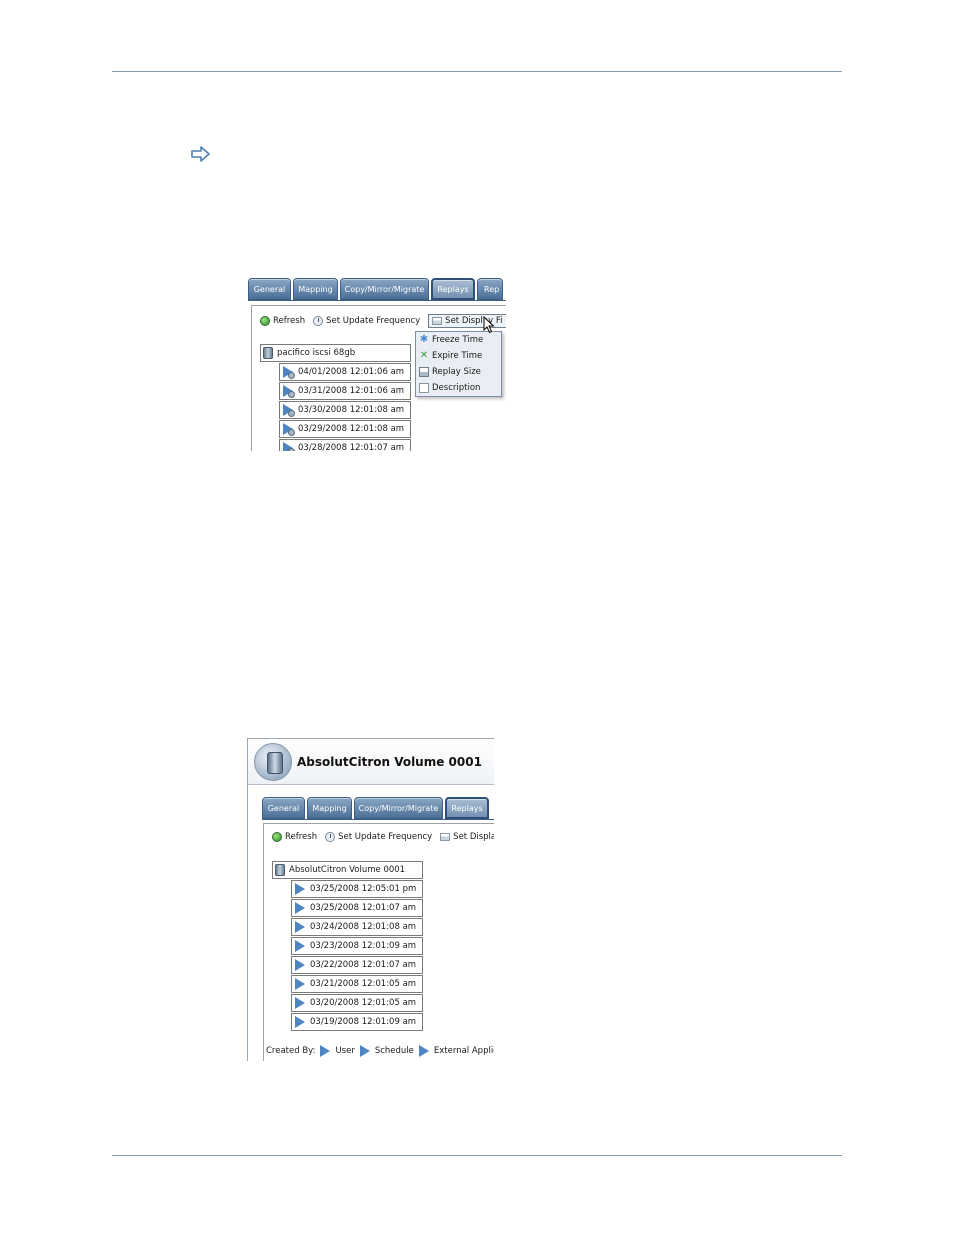 This screenshot has height=1235, width=954. Describe the element at coordinates (316, 353) in the screenshot. I see `volume-name: pacifico iscsi 68gb` at that location.